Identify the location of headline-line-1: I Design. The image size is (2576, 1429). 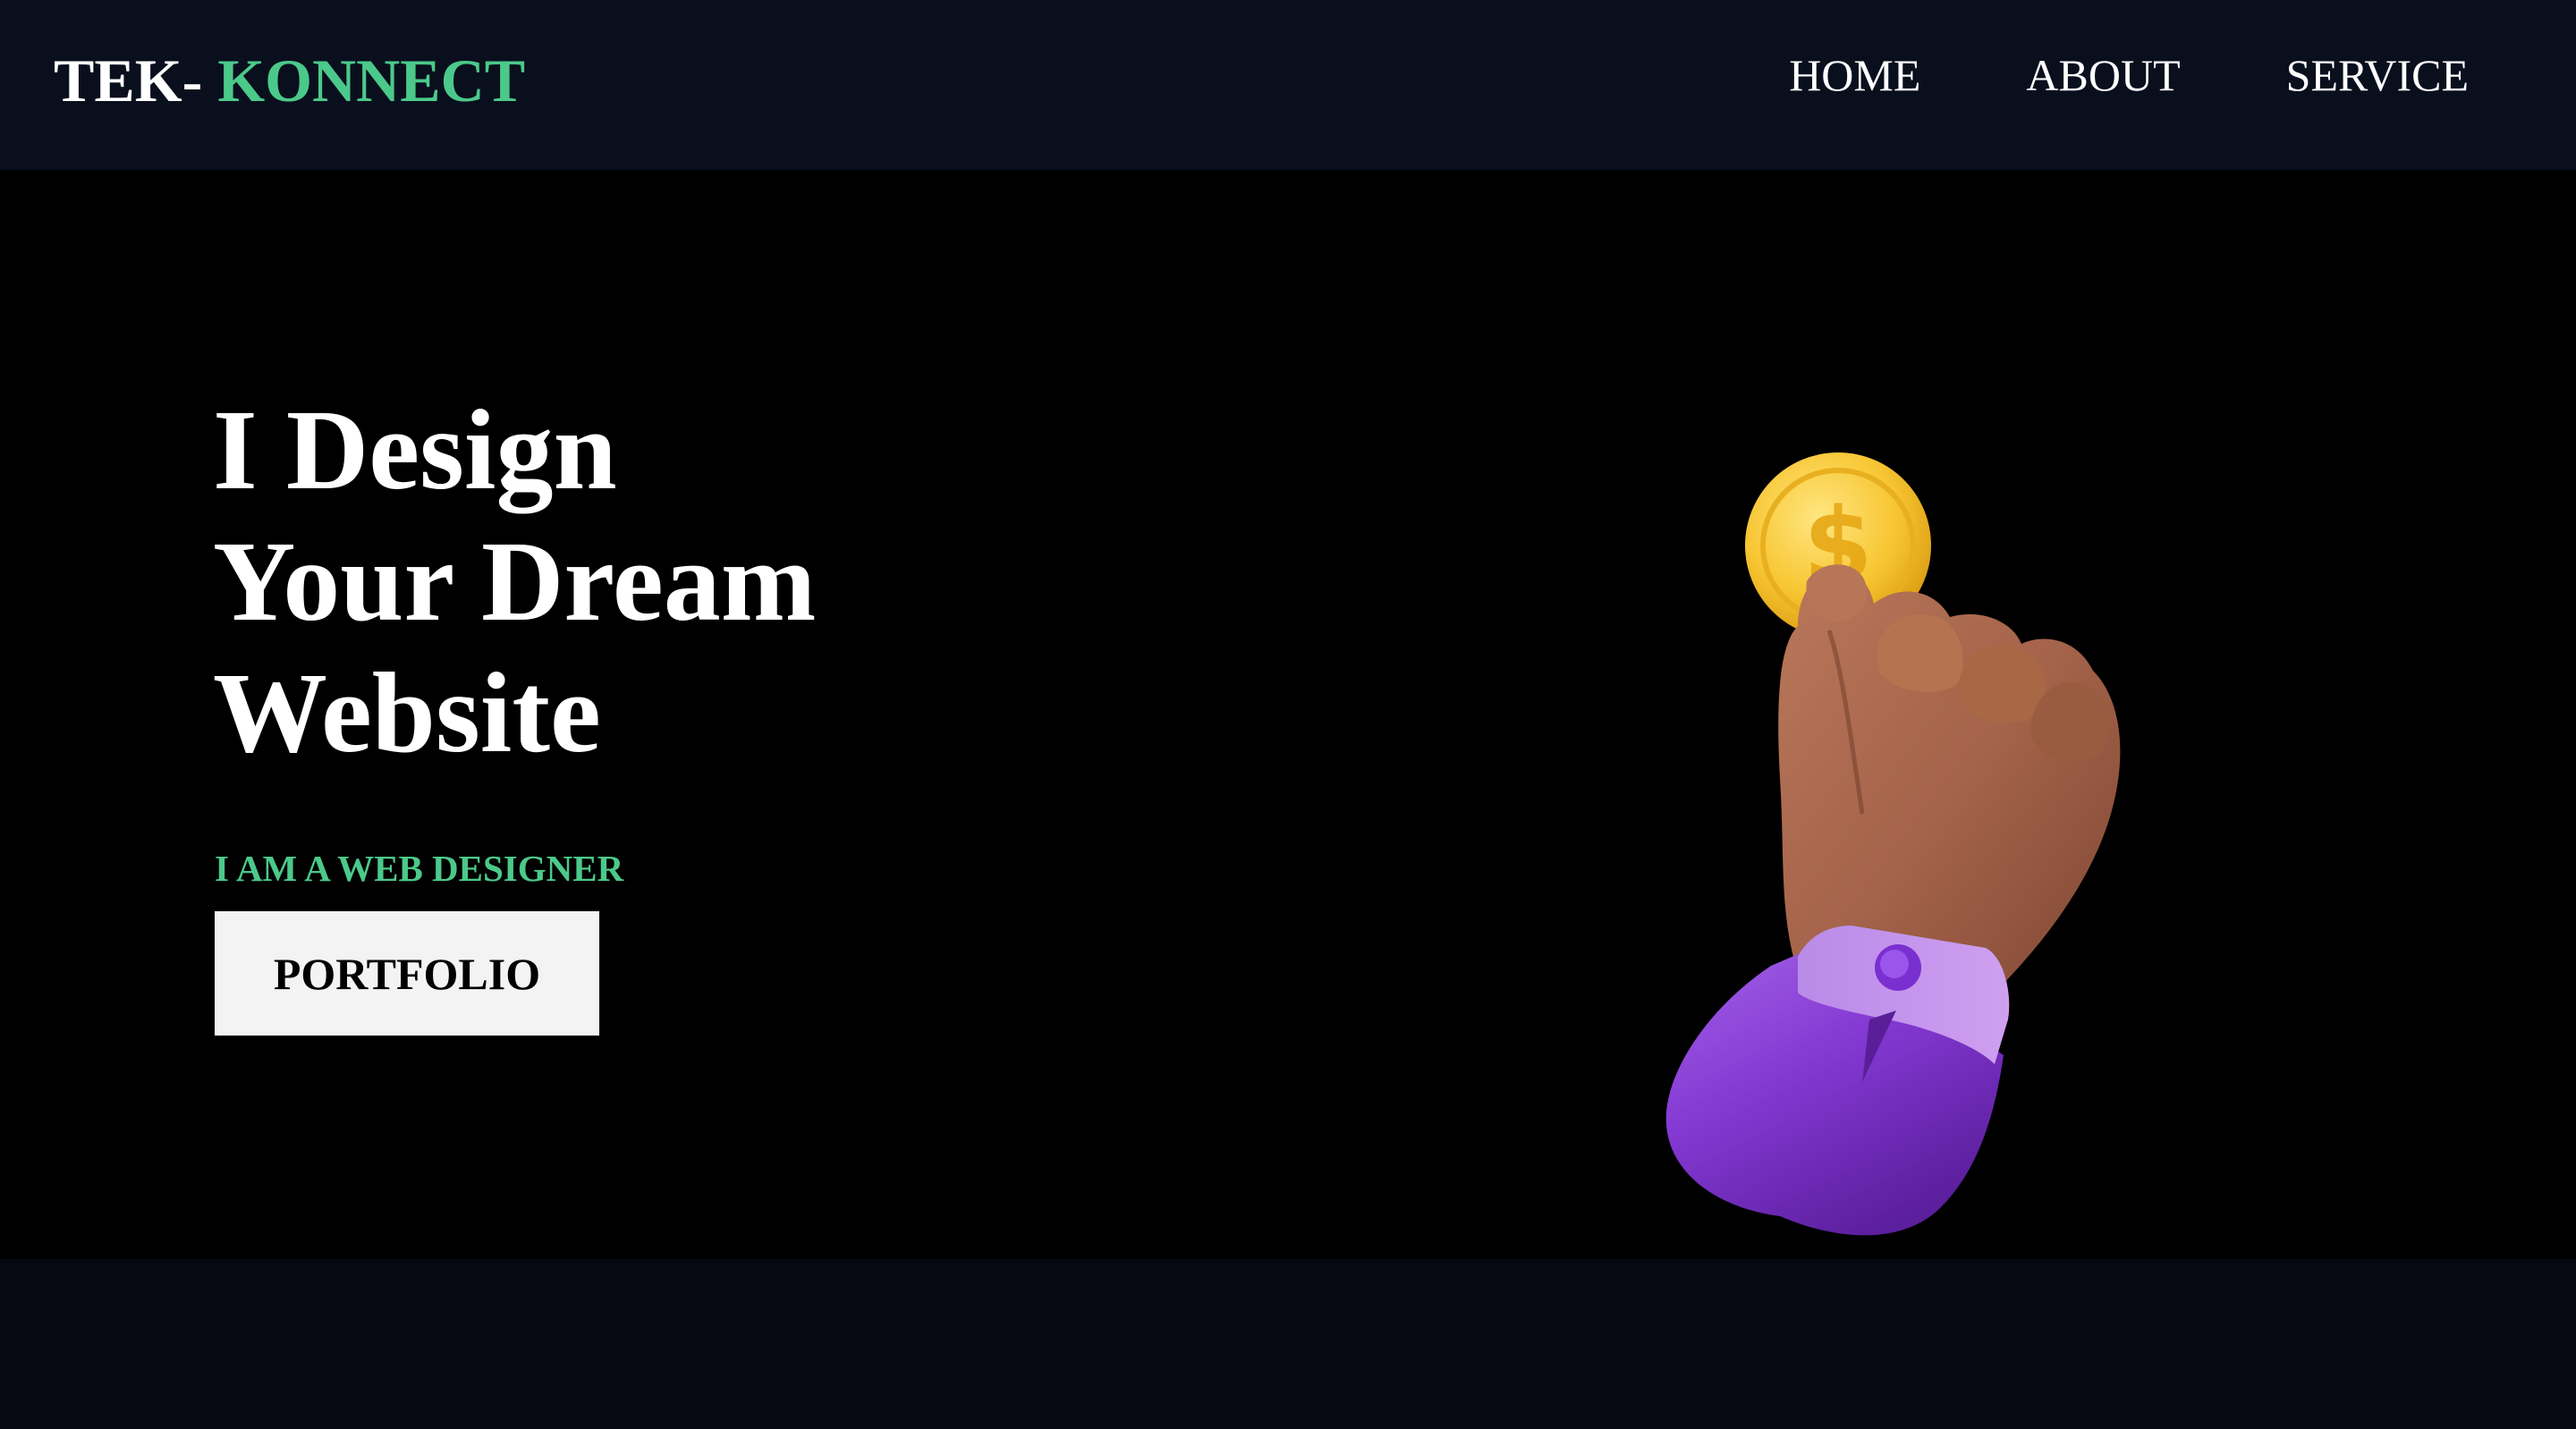
(415, 449).